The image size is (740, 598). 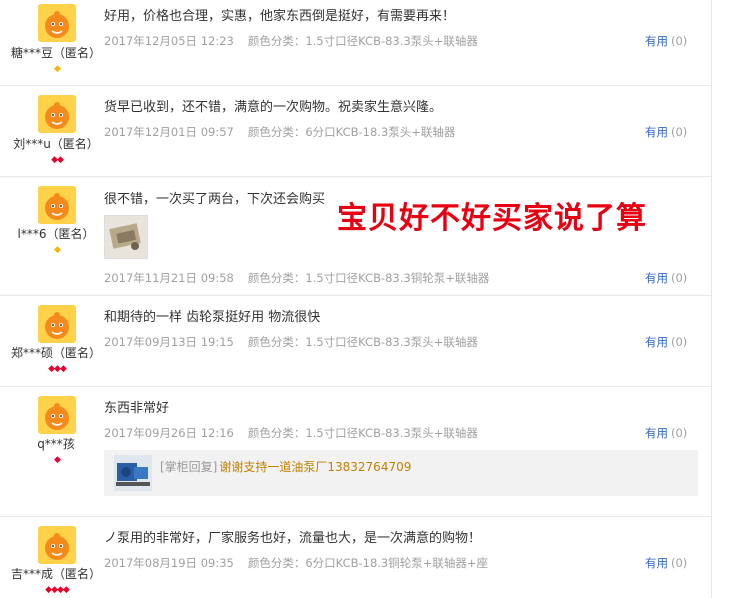 What do you see at coordinates (368, 278) in the screenshot?
I see `review-sku: 颜色分类：1.5寸口径KCB-83.3铜轮泵+联轴器` at bounding box center [368, 278].